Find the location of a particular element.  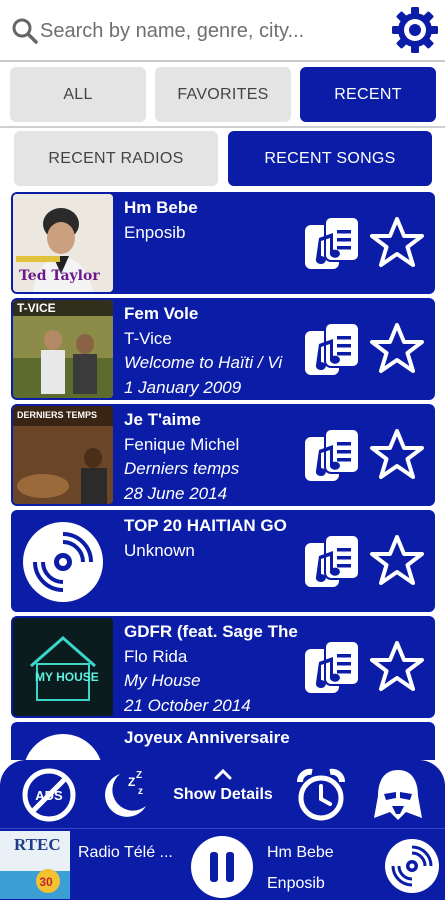

song-card: Joyeux Anniversaire is located at coordinates (223, 741).